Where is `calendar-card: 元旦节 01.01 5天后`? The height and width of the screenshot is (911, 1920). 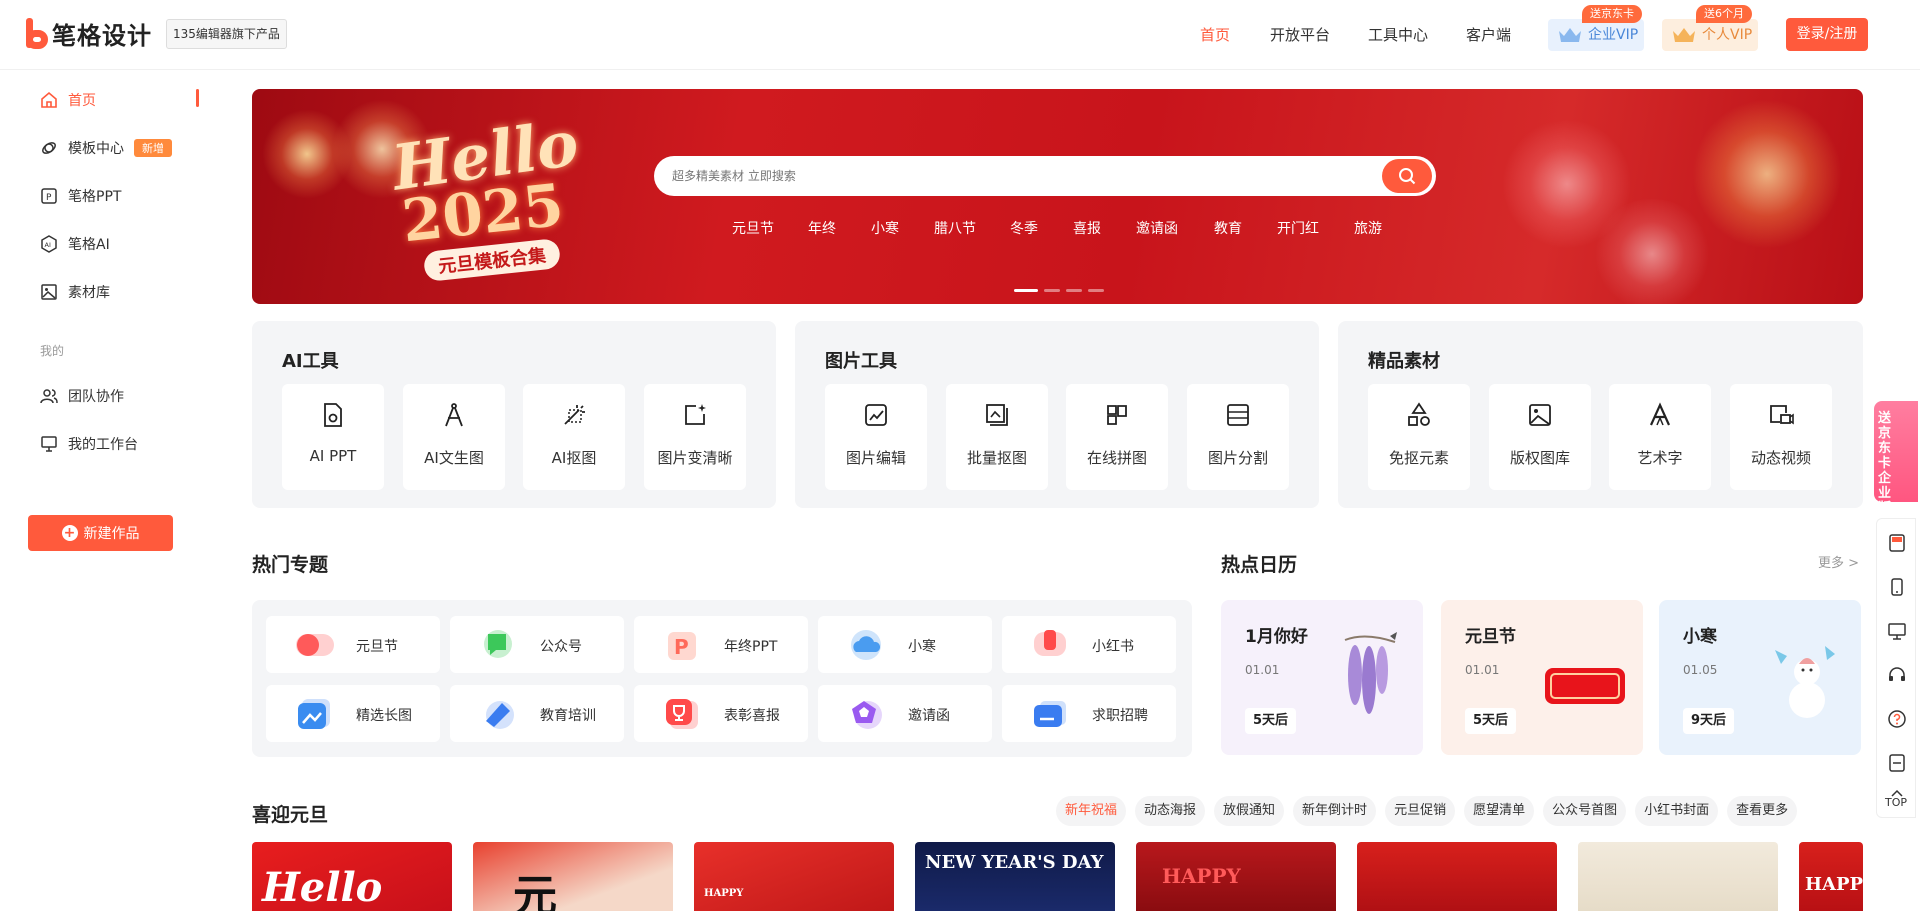
calendar-card: 元旦节 01.01 5天后 is located at coordinates (1542, 677).